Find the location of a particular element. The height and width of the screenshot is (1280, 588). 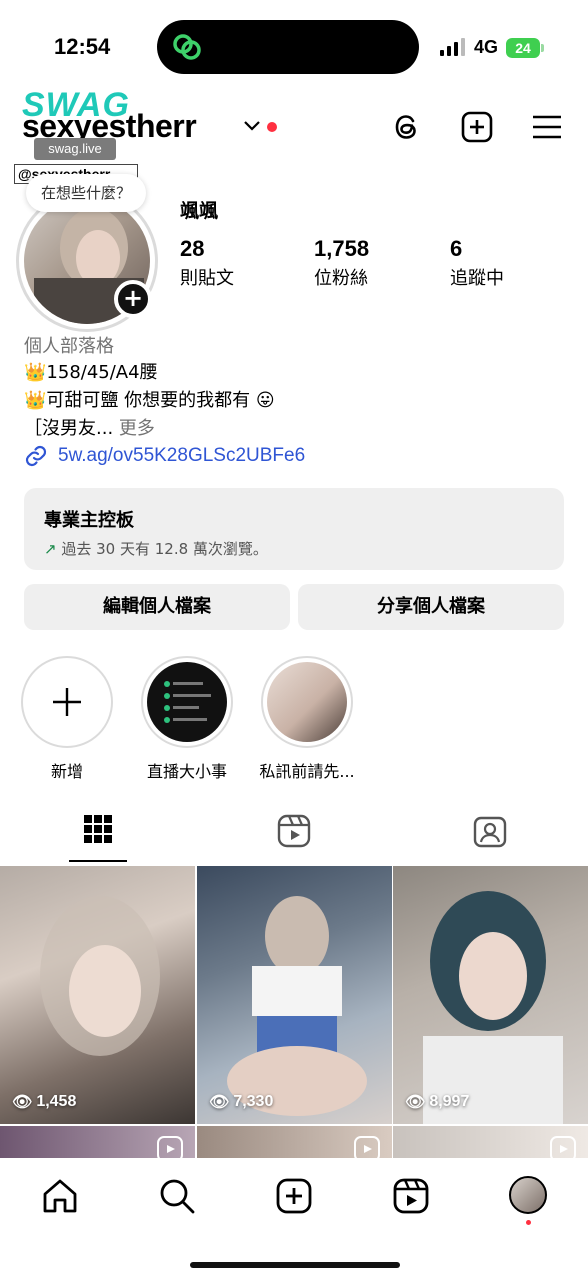

reels-nav-icon is located at coordinates (411, 1196).